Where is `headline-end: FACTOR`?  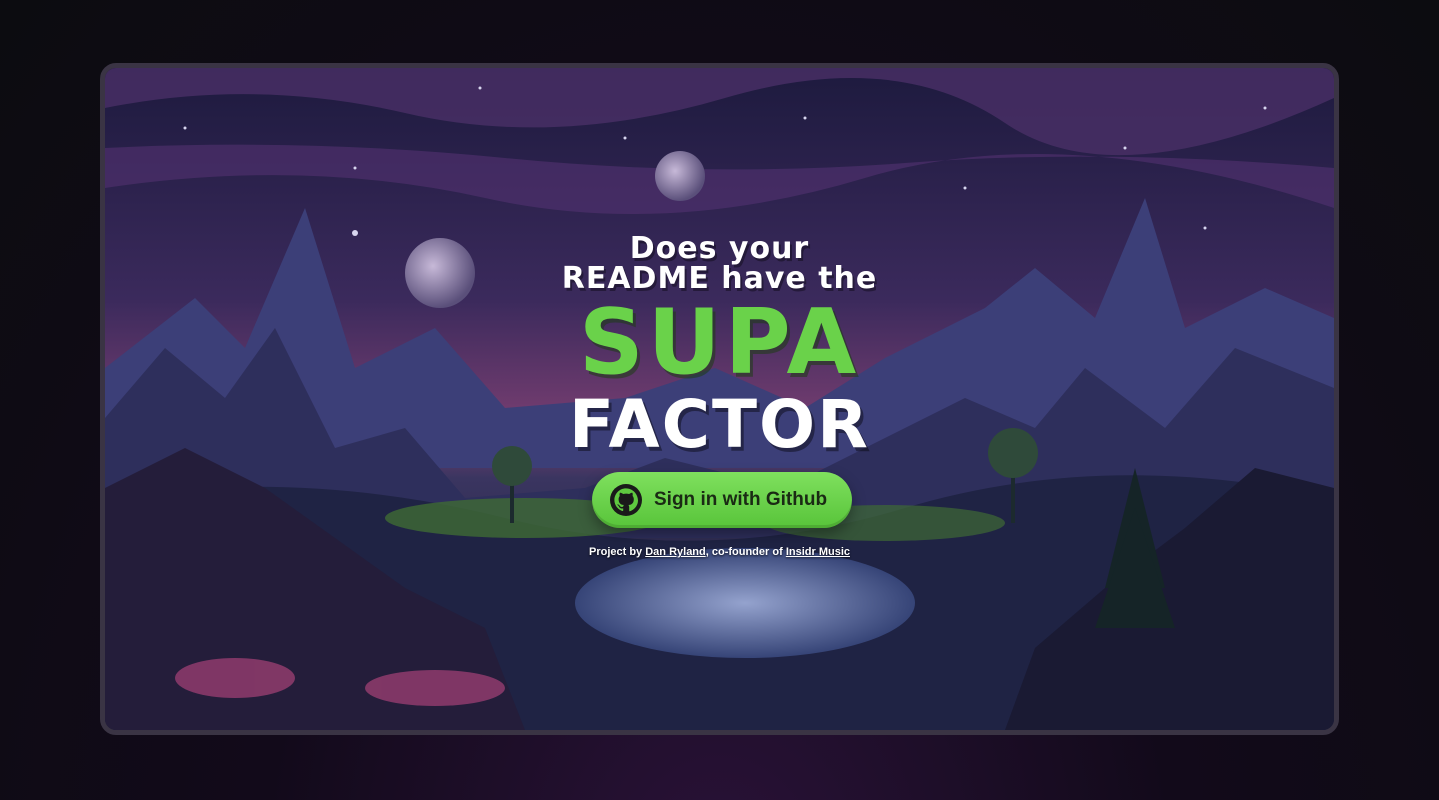
headline-end: FACTOR is located at coordinates (719, 424).